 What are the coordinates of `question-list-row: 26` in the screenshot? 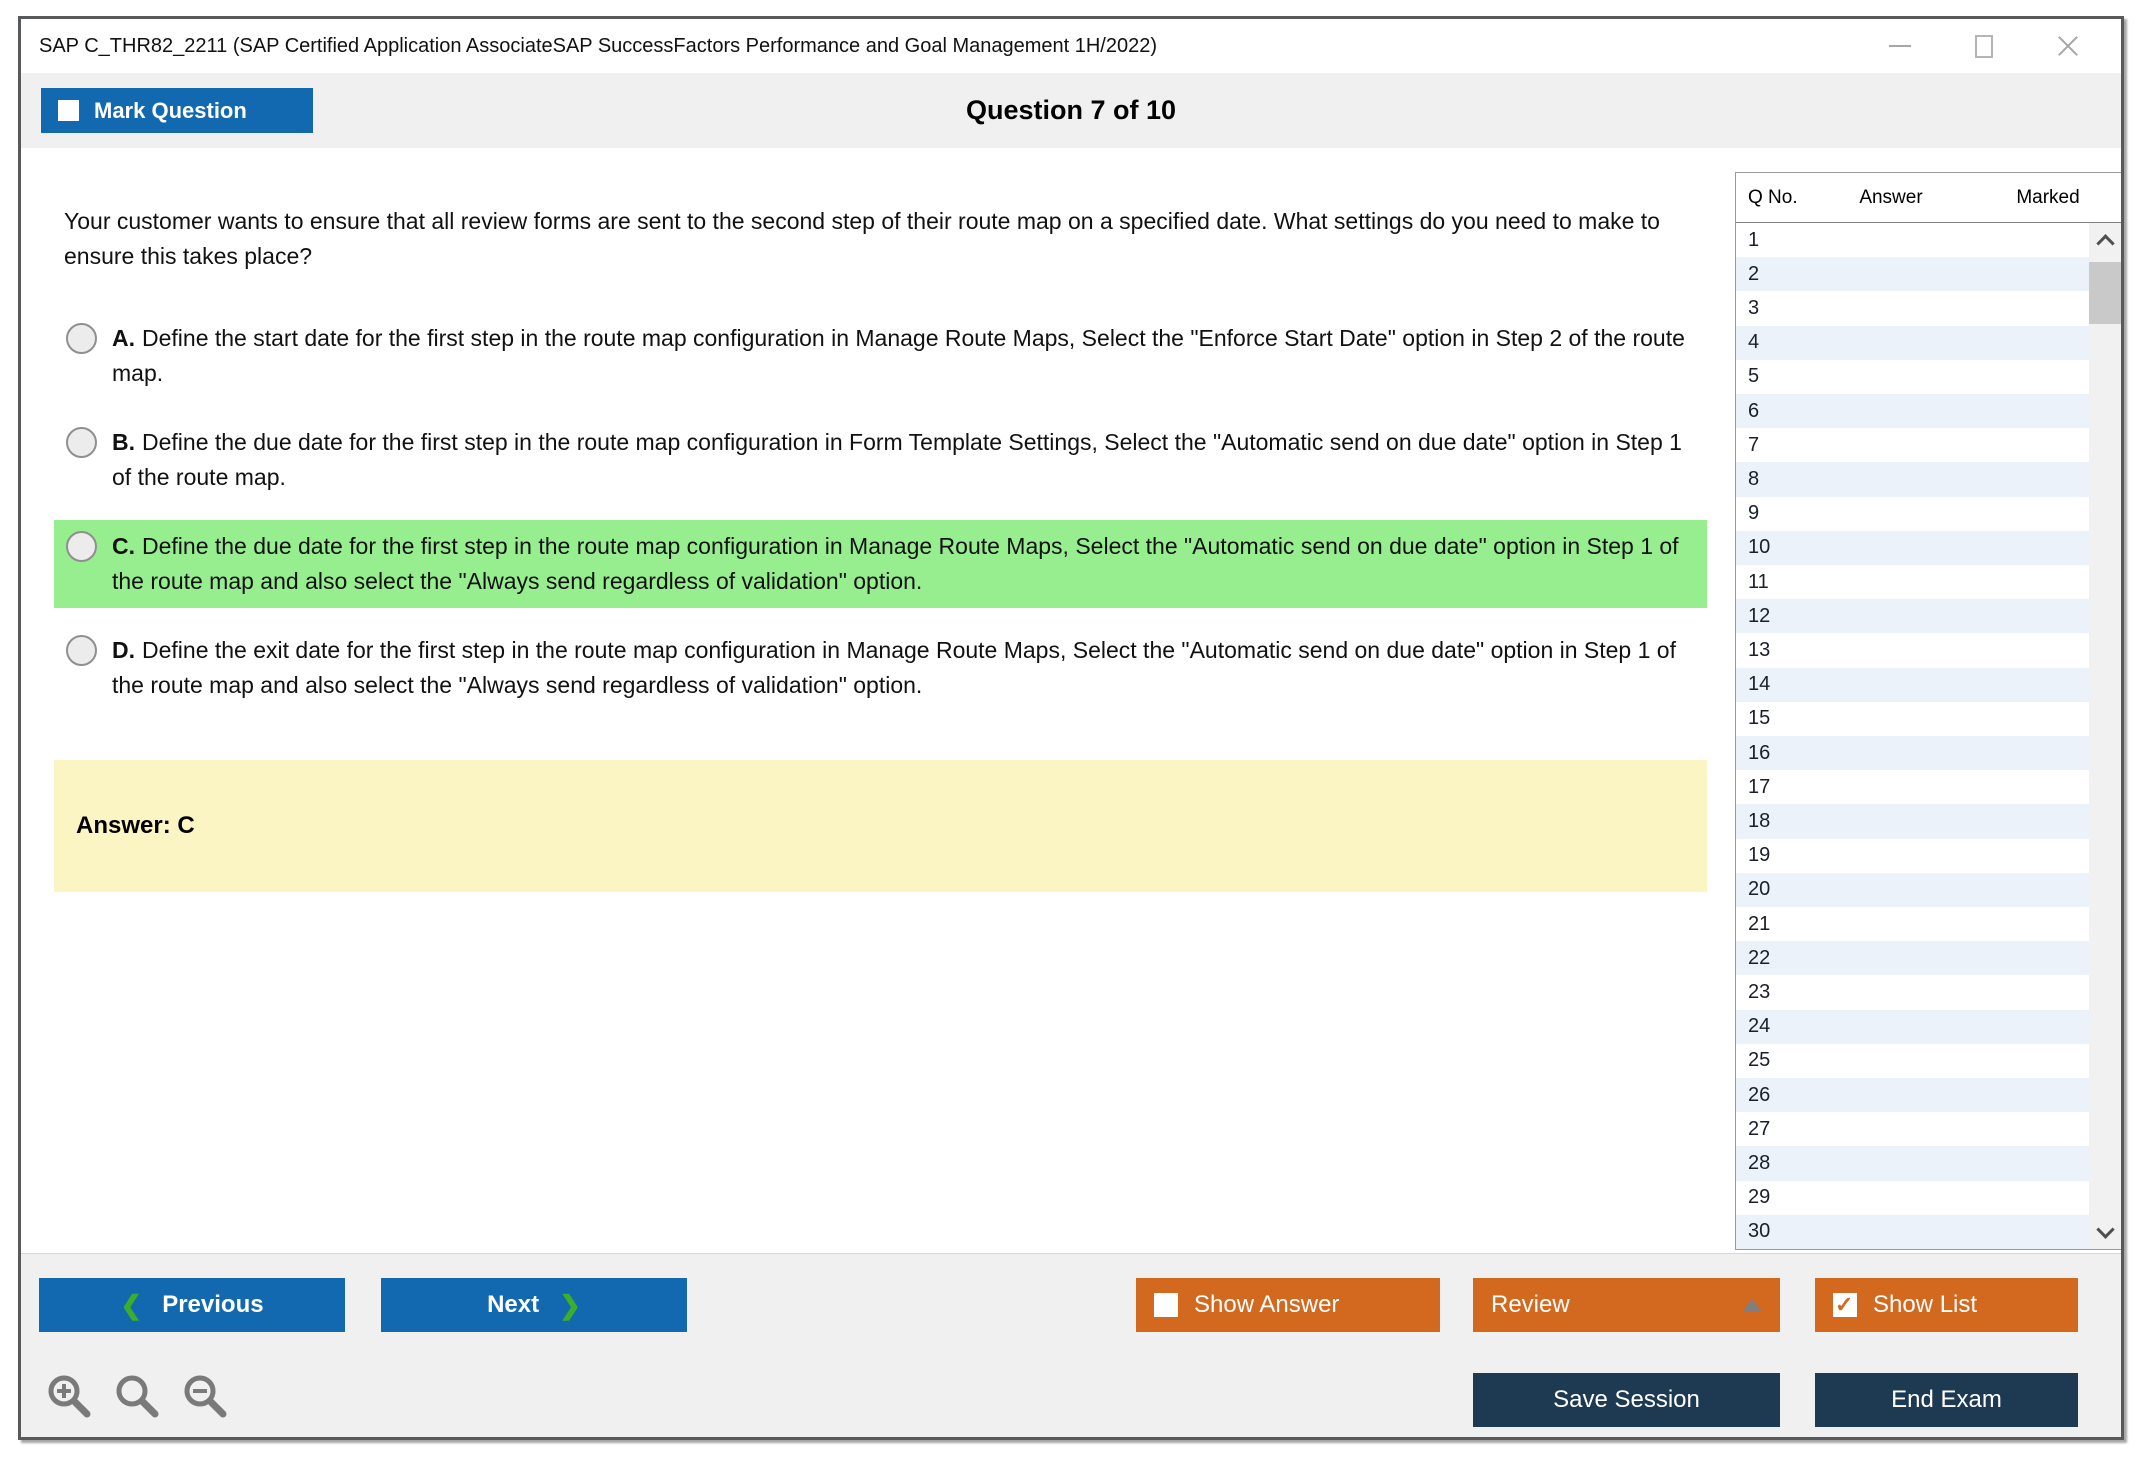 It's located at (1912, 1095).